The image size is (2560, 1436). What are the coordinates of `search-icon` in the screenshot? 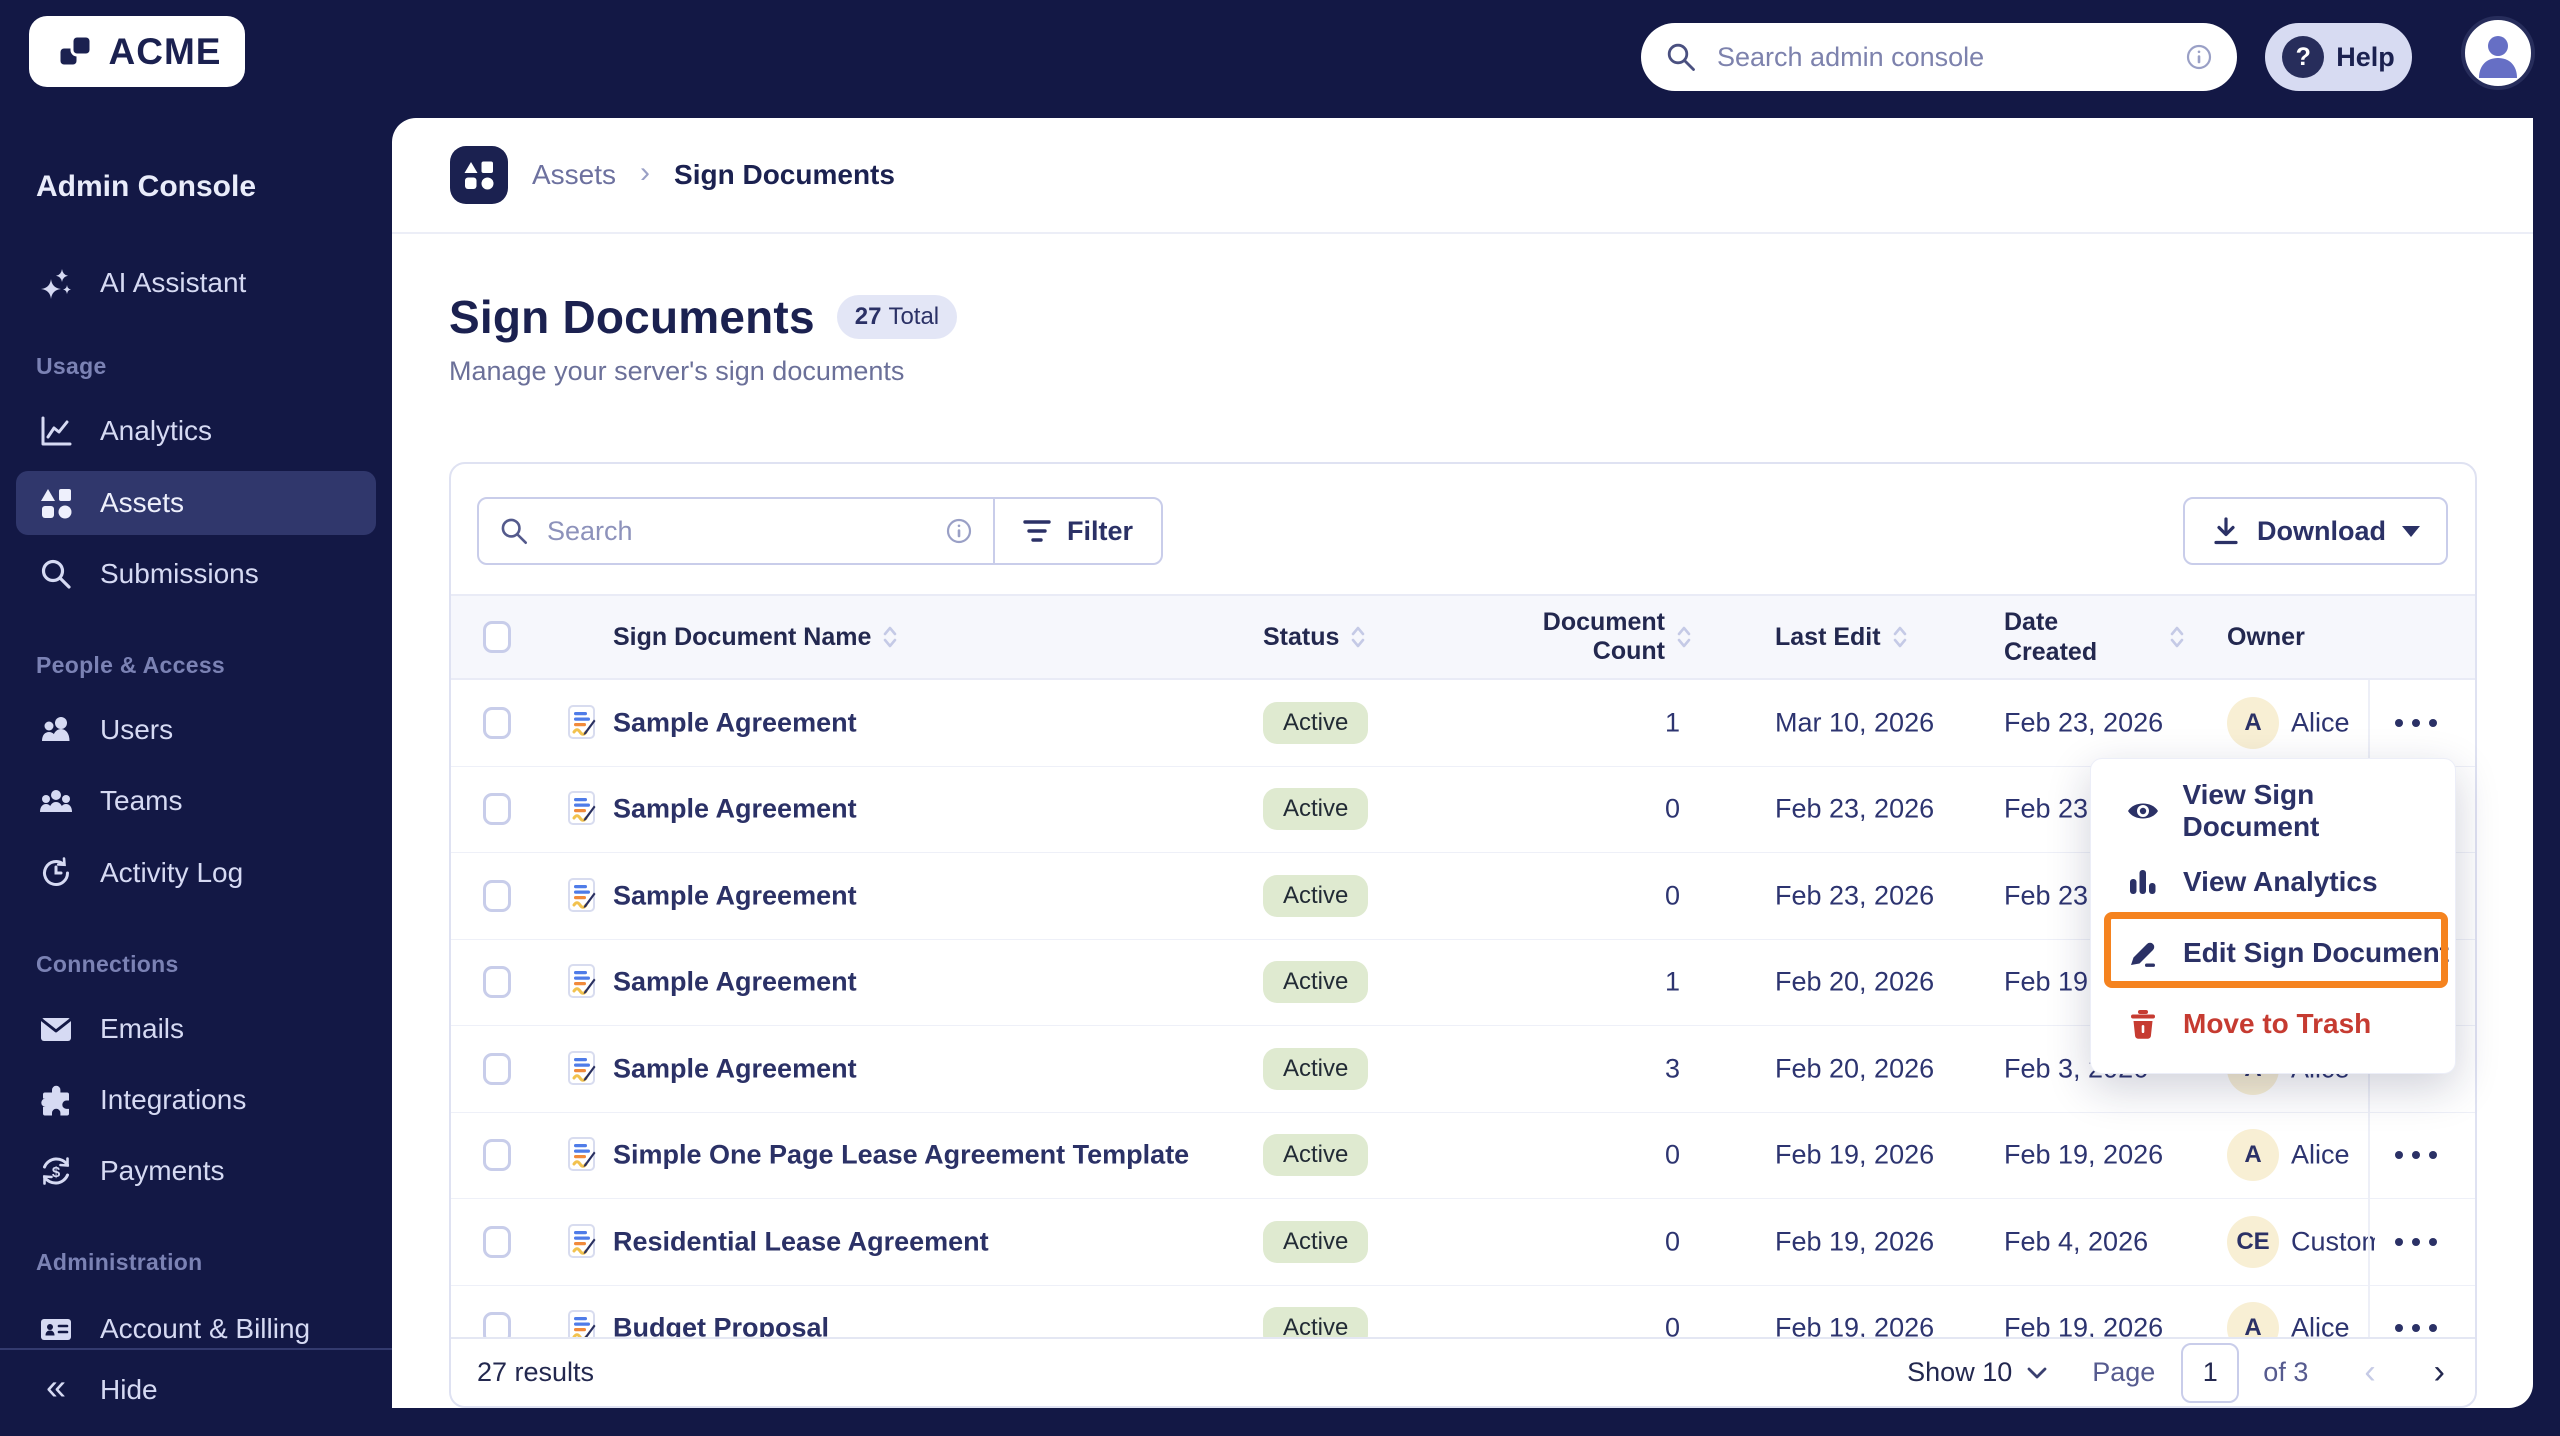 It's located at (1681, 57).